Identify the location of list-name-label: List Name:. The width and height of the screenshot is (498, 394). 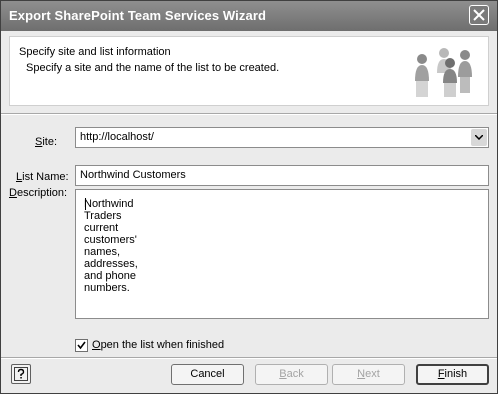
(42, 177).